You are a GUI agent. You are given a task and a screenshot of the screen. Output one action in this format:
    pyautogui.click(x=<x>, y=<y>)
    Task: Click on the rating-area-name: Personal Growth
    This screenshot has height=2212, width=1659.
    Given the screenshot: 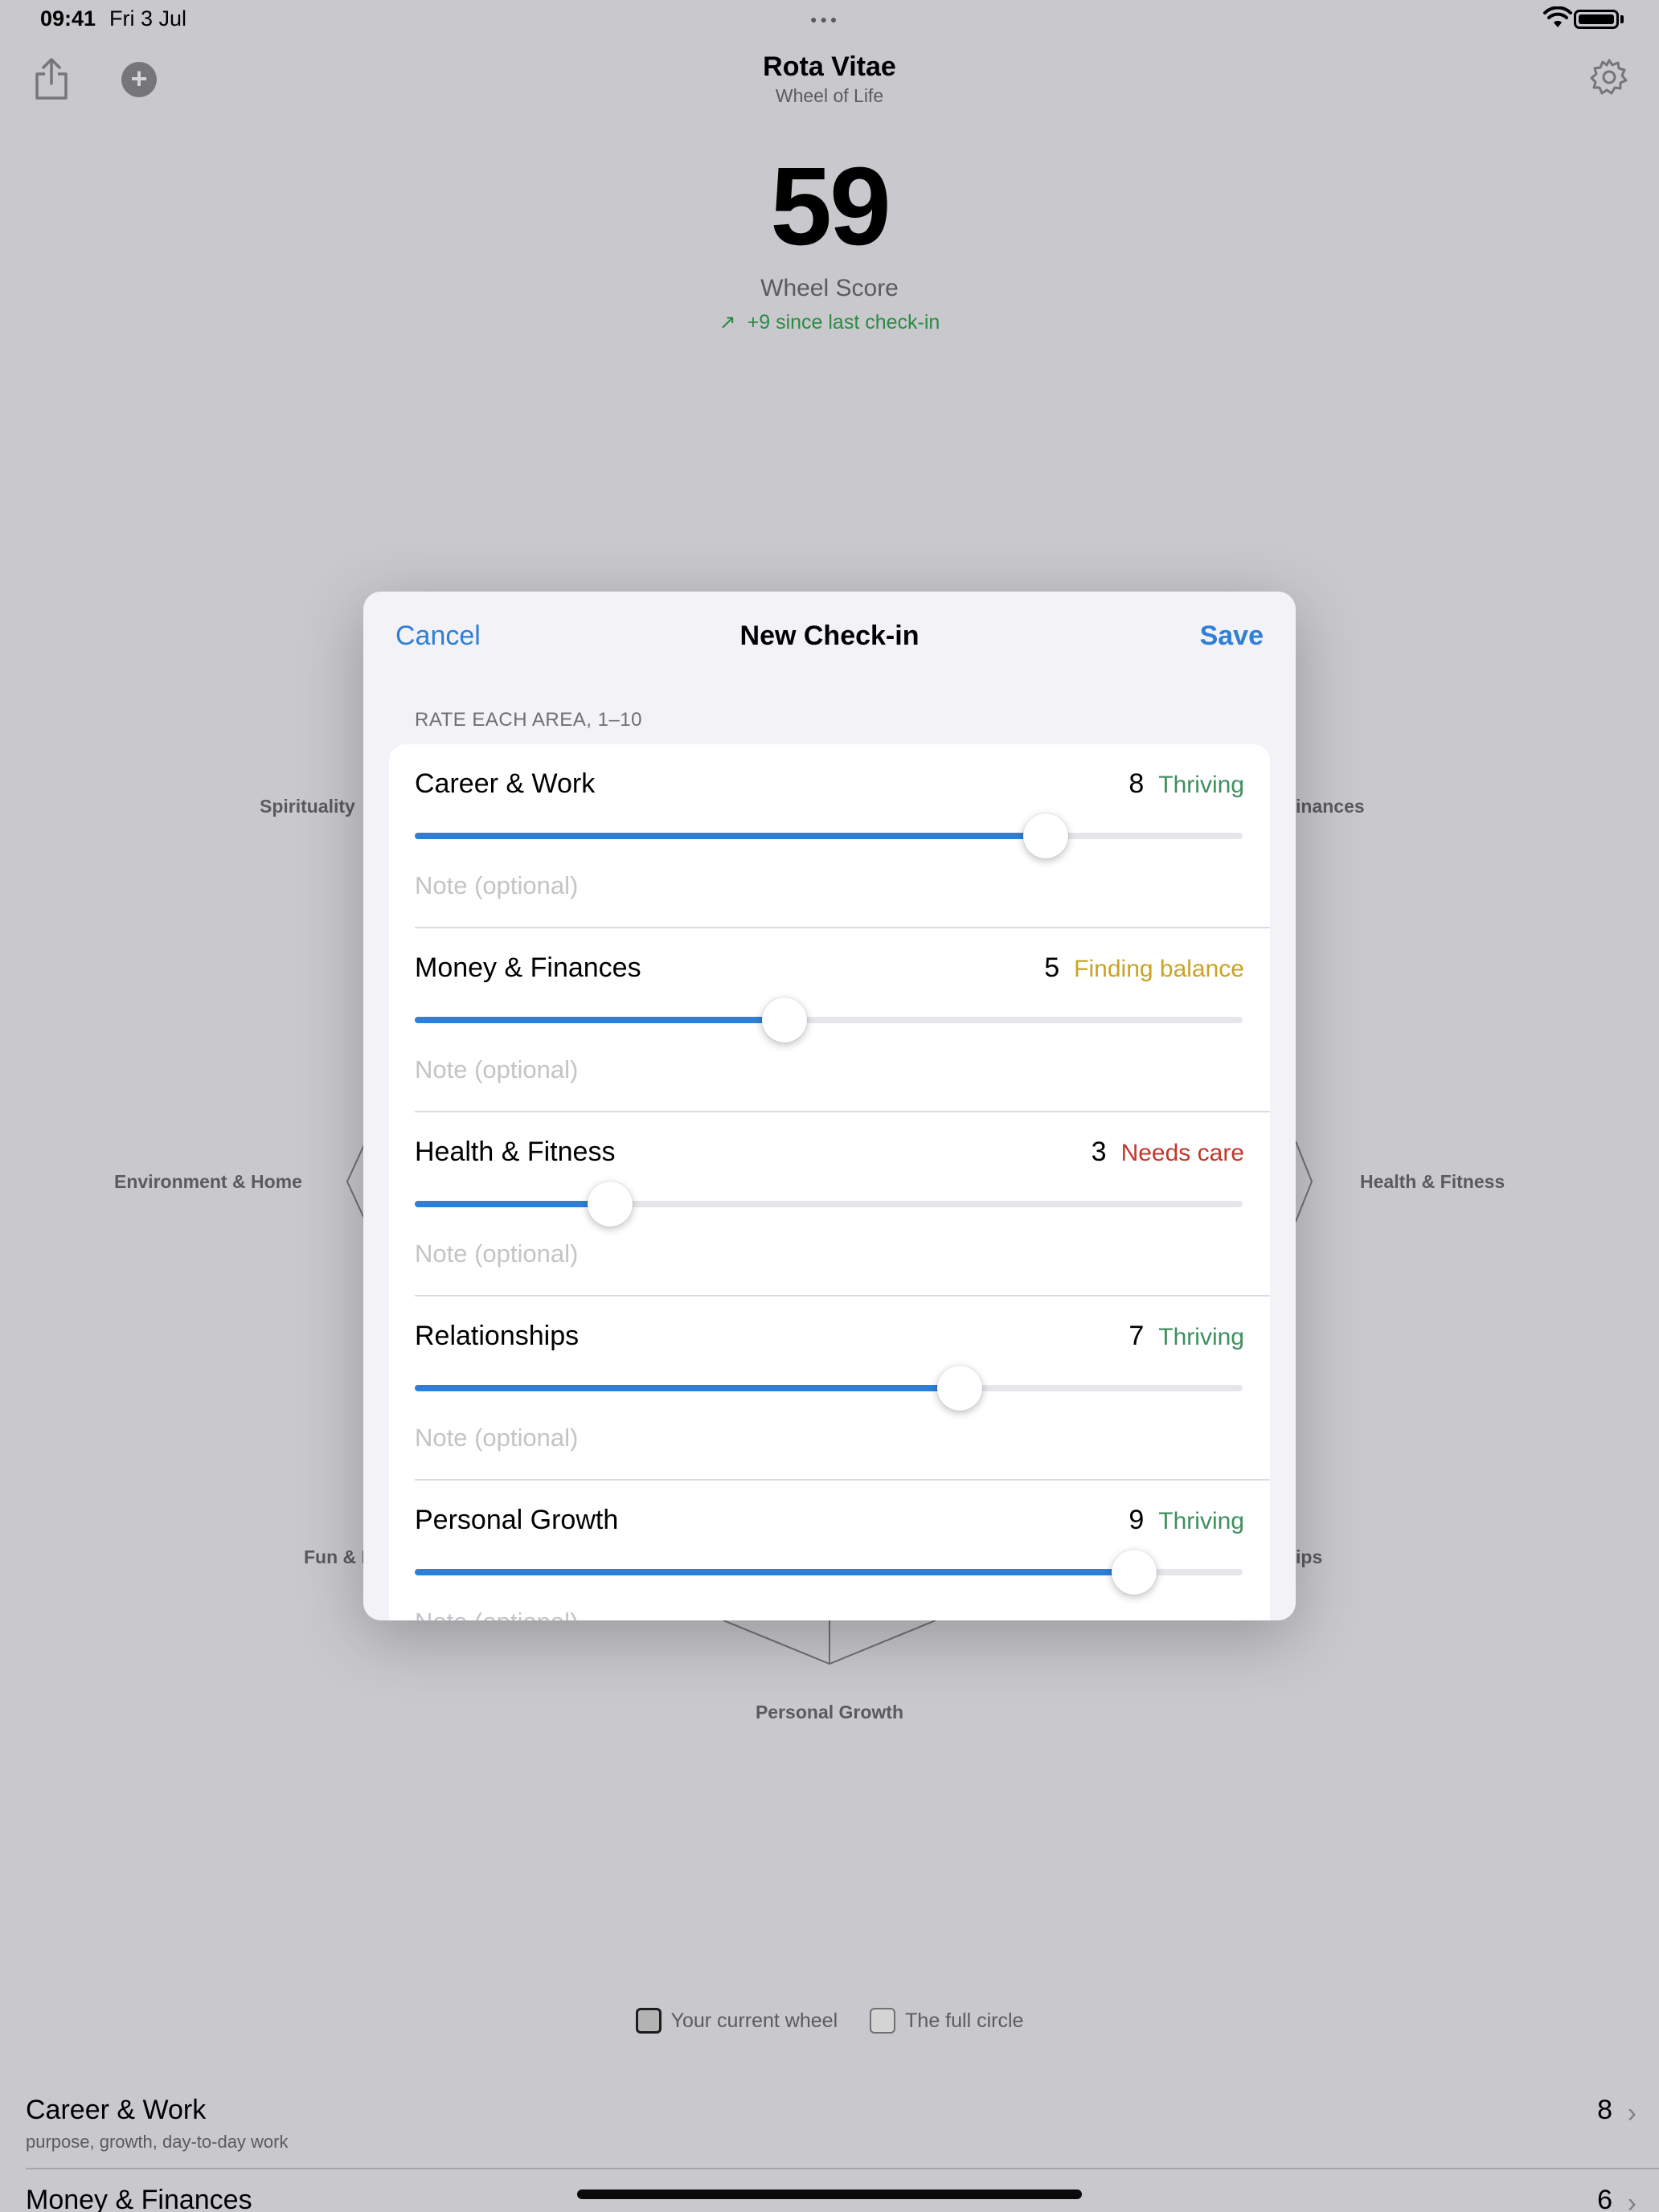 What is the action you would take?
    pyautogui.click(x=517, y=1520)
    